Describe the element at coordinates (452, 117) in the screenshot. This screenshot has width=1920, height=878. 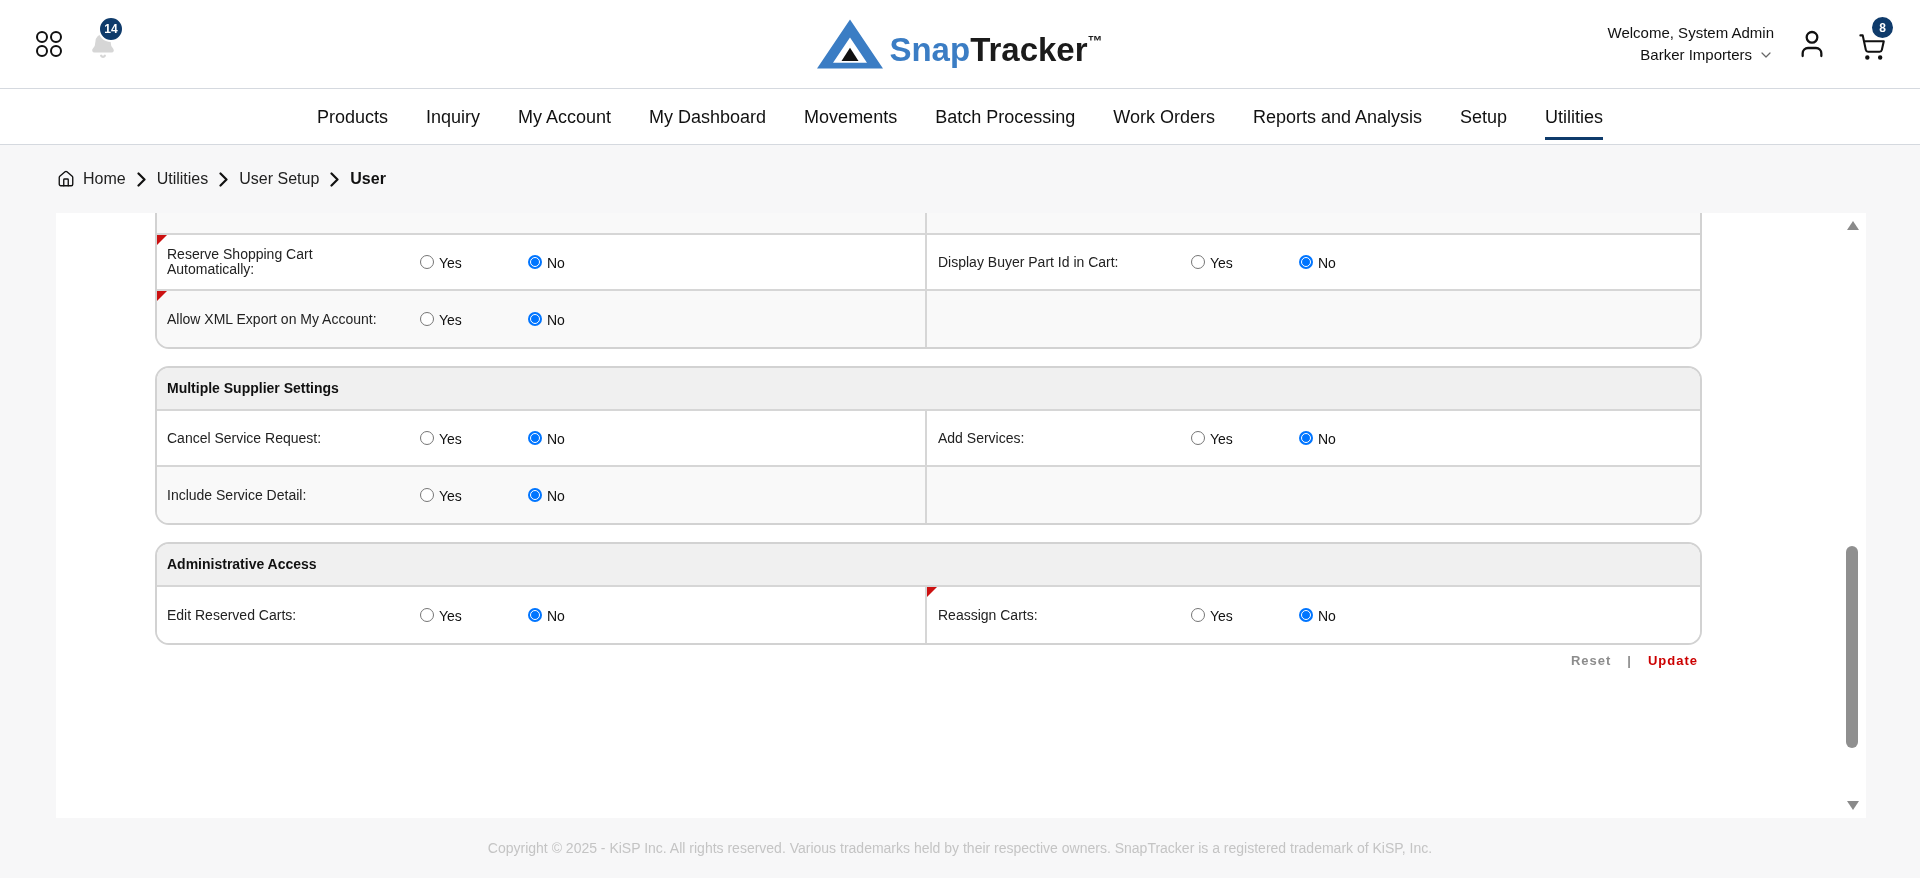
I see `nav-tab: Inquiry` at that location.